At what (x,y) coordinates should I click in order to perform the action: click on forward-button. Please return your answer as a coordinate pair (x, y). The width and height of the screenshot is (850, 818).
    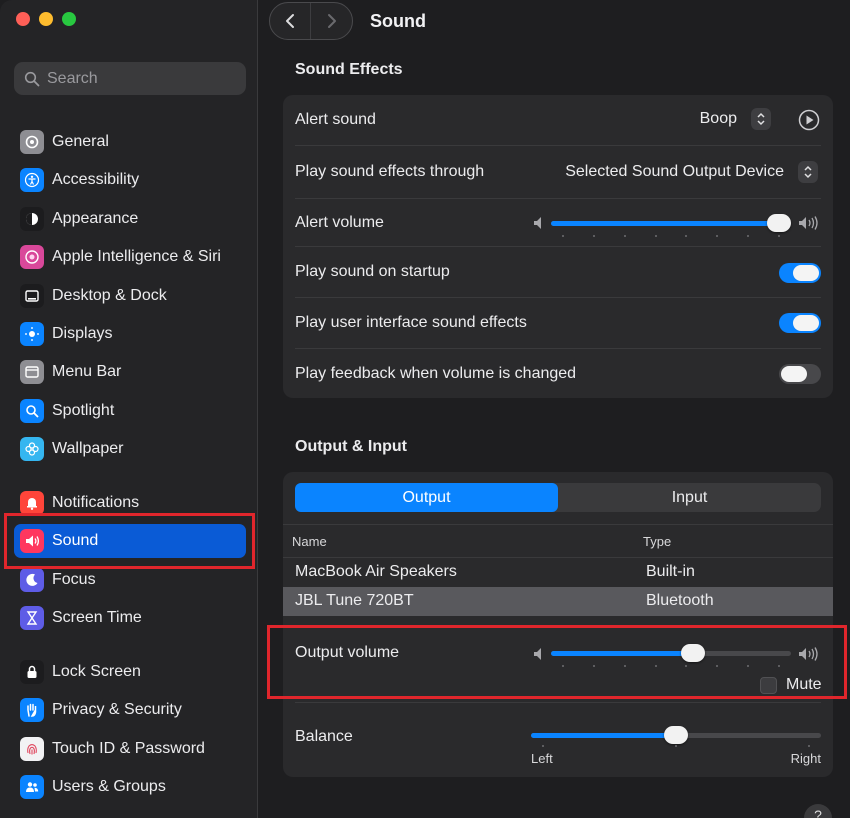
    Looking at the image, I should click on (331, 21).